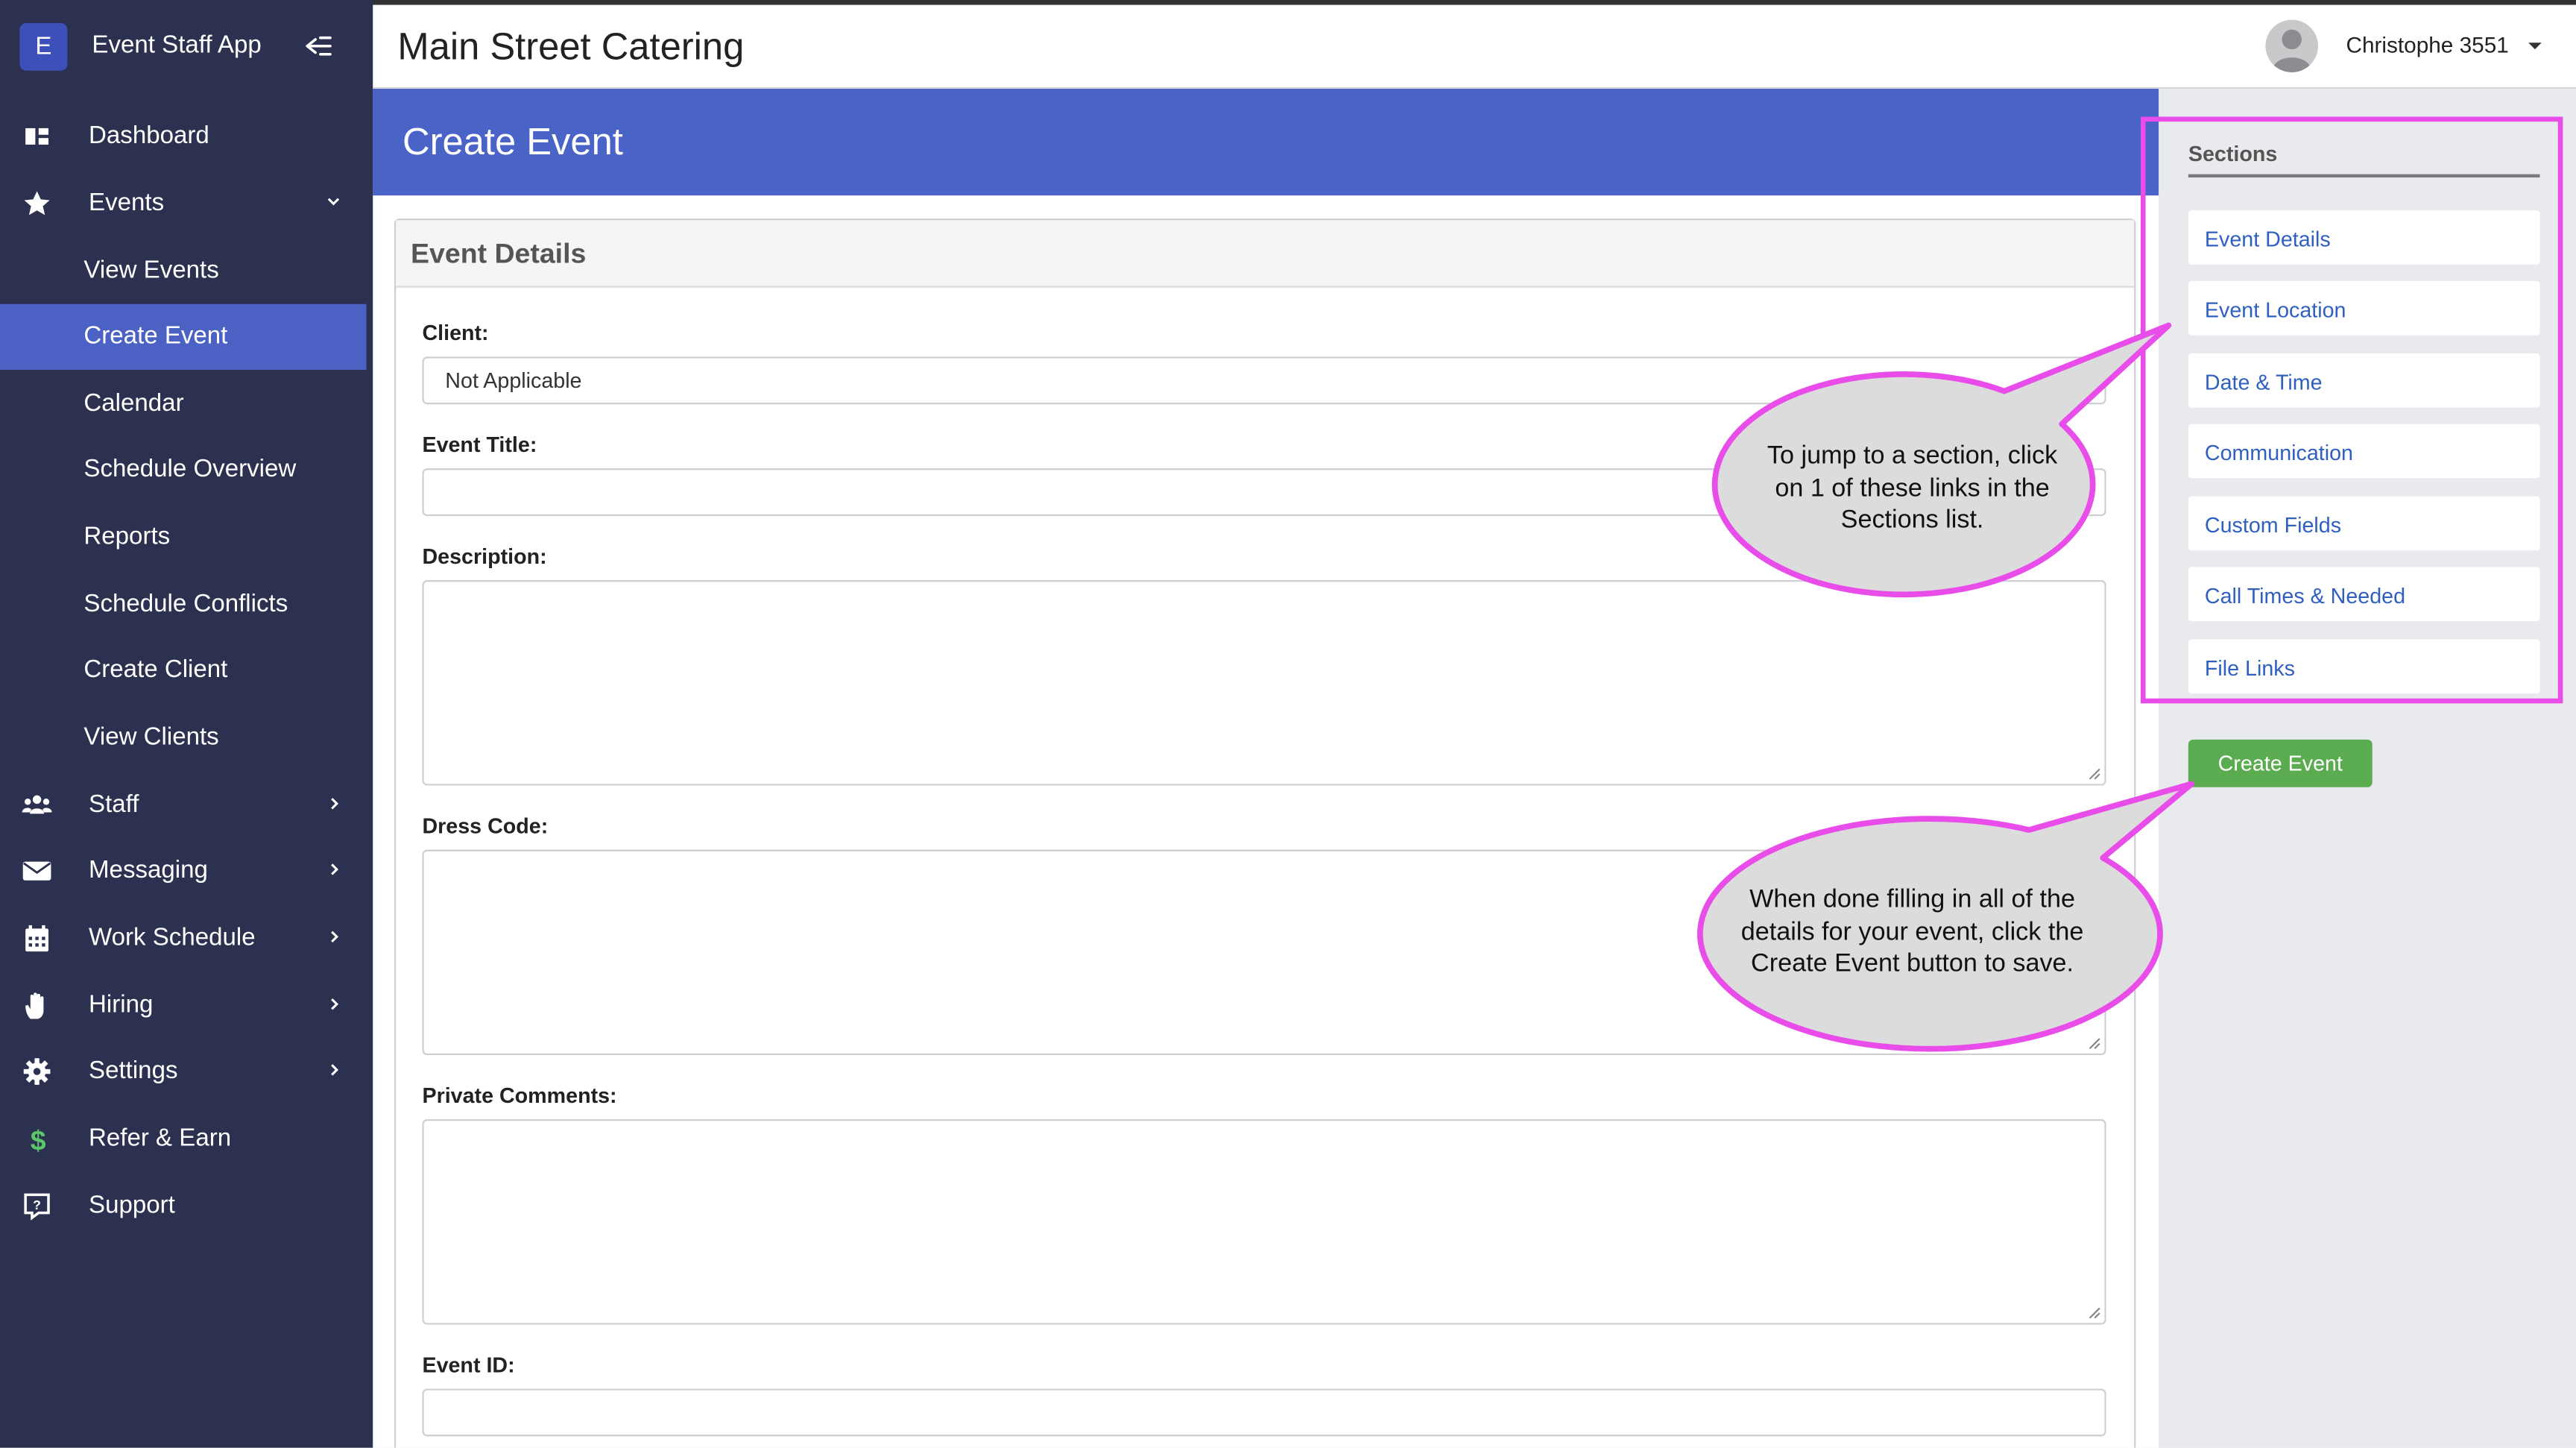 This screenshot has height=1448, width=2576. I want to click on section-link-label: Date & Time, so click(2263, 381).